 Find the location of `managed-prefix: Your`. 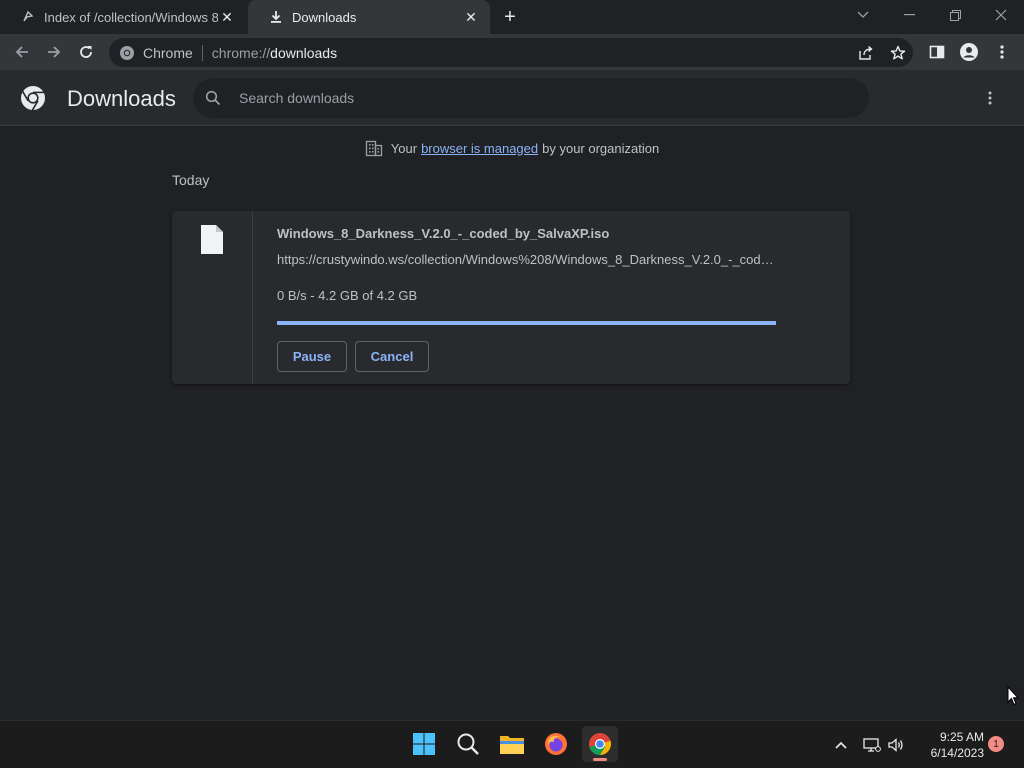

managed-prefix: Your is located at coordinates (404, 148).